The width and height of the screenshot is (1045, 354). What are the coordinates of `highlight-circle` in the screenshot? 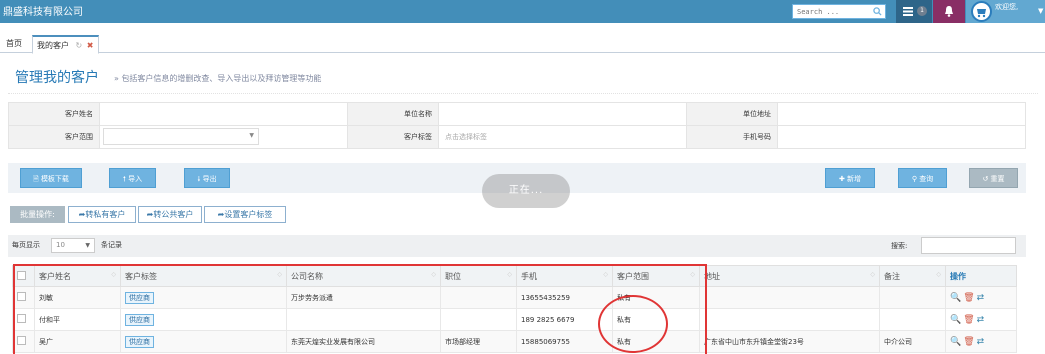 It's located at (633, 324).